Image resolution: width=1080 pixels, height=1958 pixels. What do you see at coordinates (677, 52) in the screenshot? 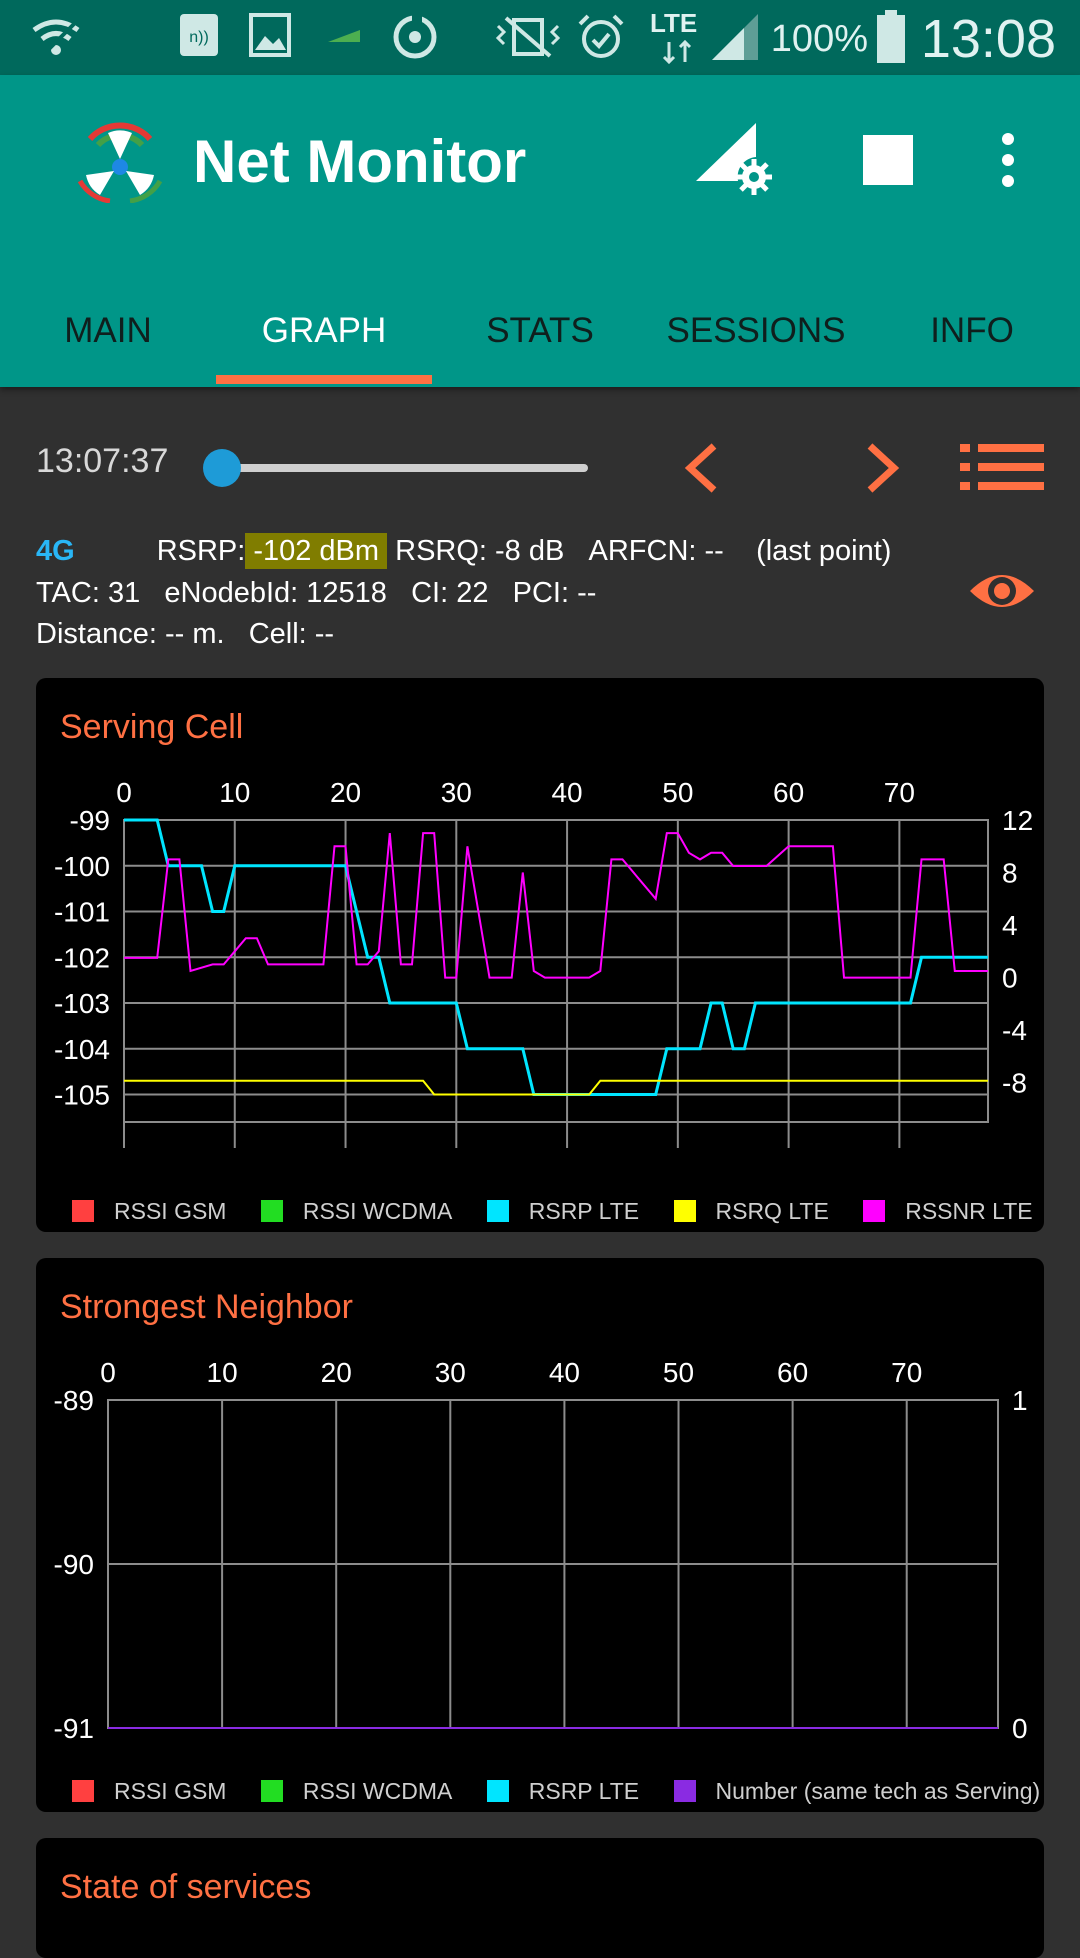
I see `data-arrows-icon` at bounding box center [677, 52].